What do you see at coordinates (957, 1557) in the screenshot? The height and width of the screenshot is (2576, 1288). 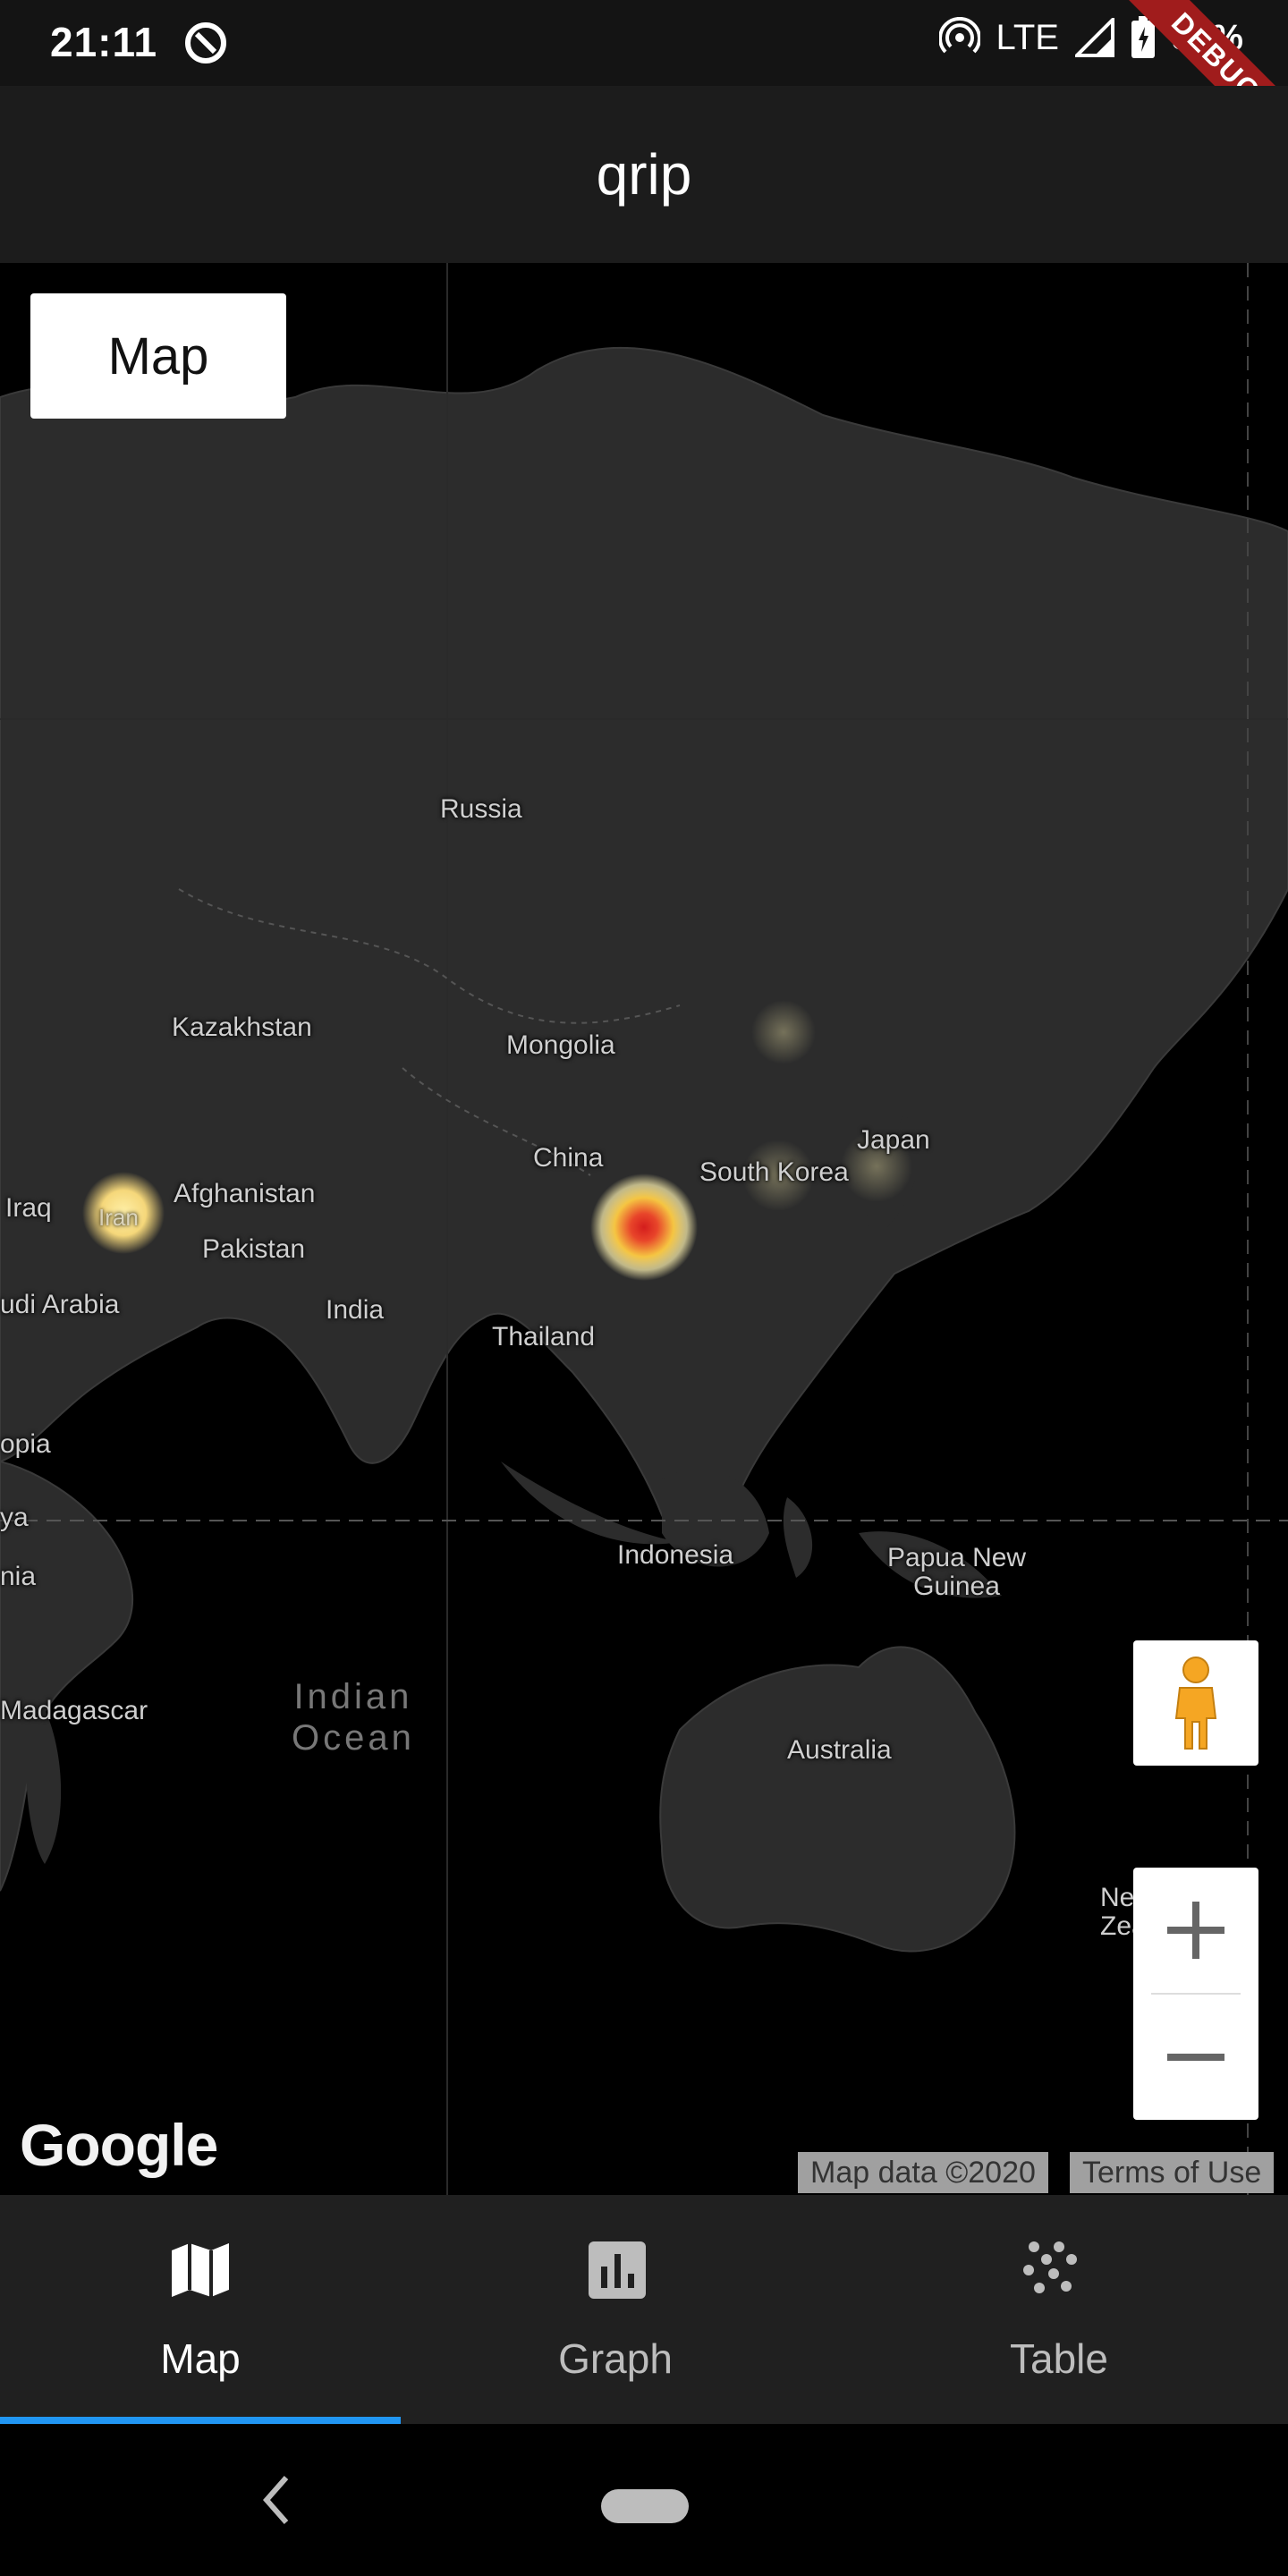 I see `map-label-png-line1: Papua New` at bounding box center [957, 1557].